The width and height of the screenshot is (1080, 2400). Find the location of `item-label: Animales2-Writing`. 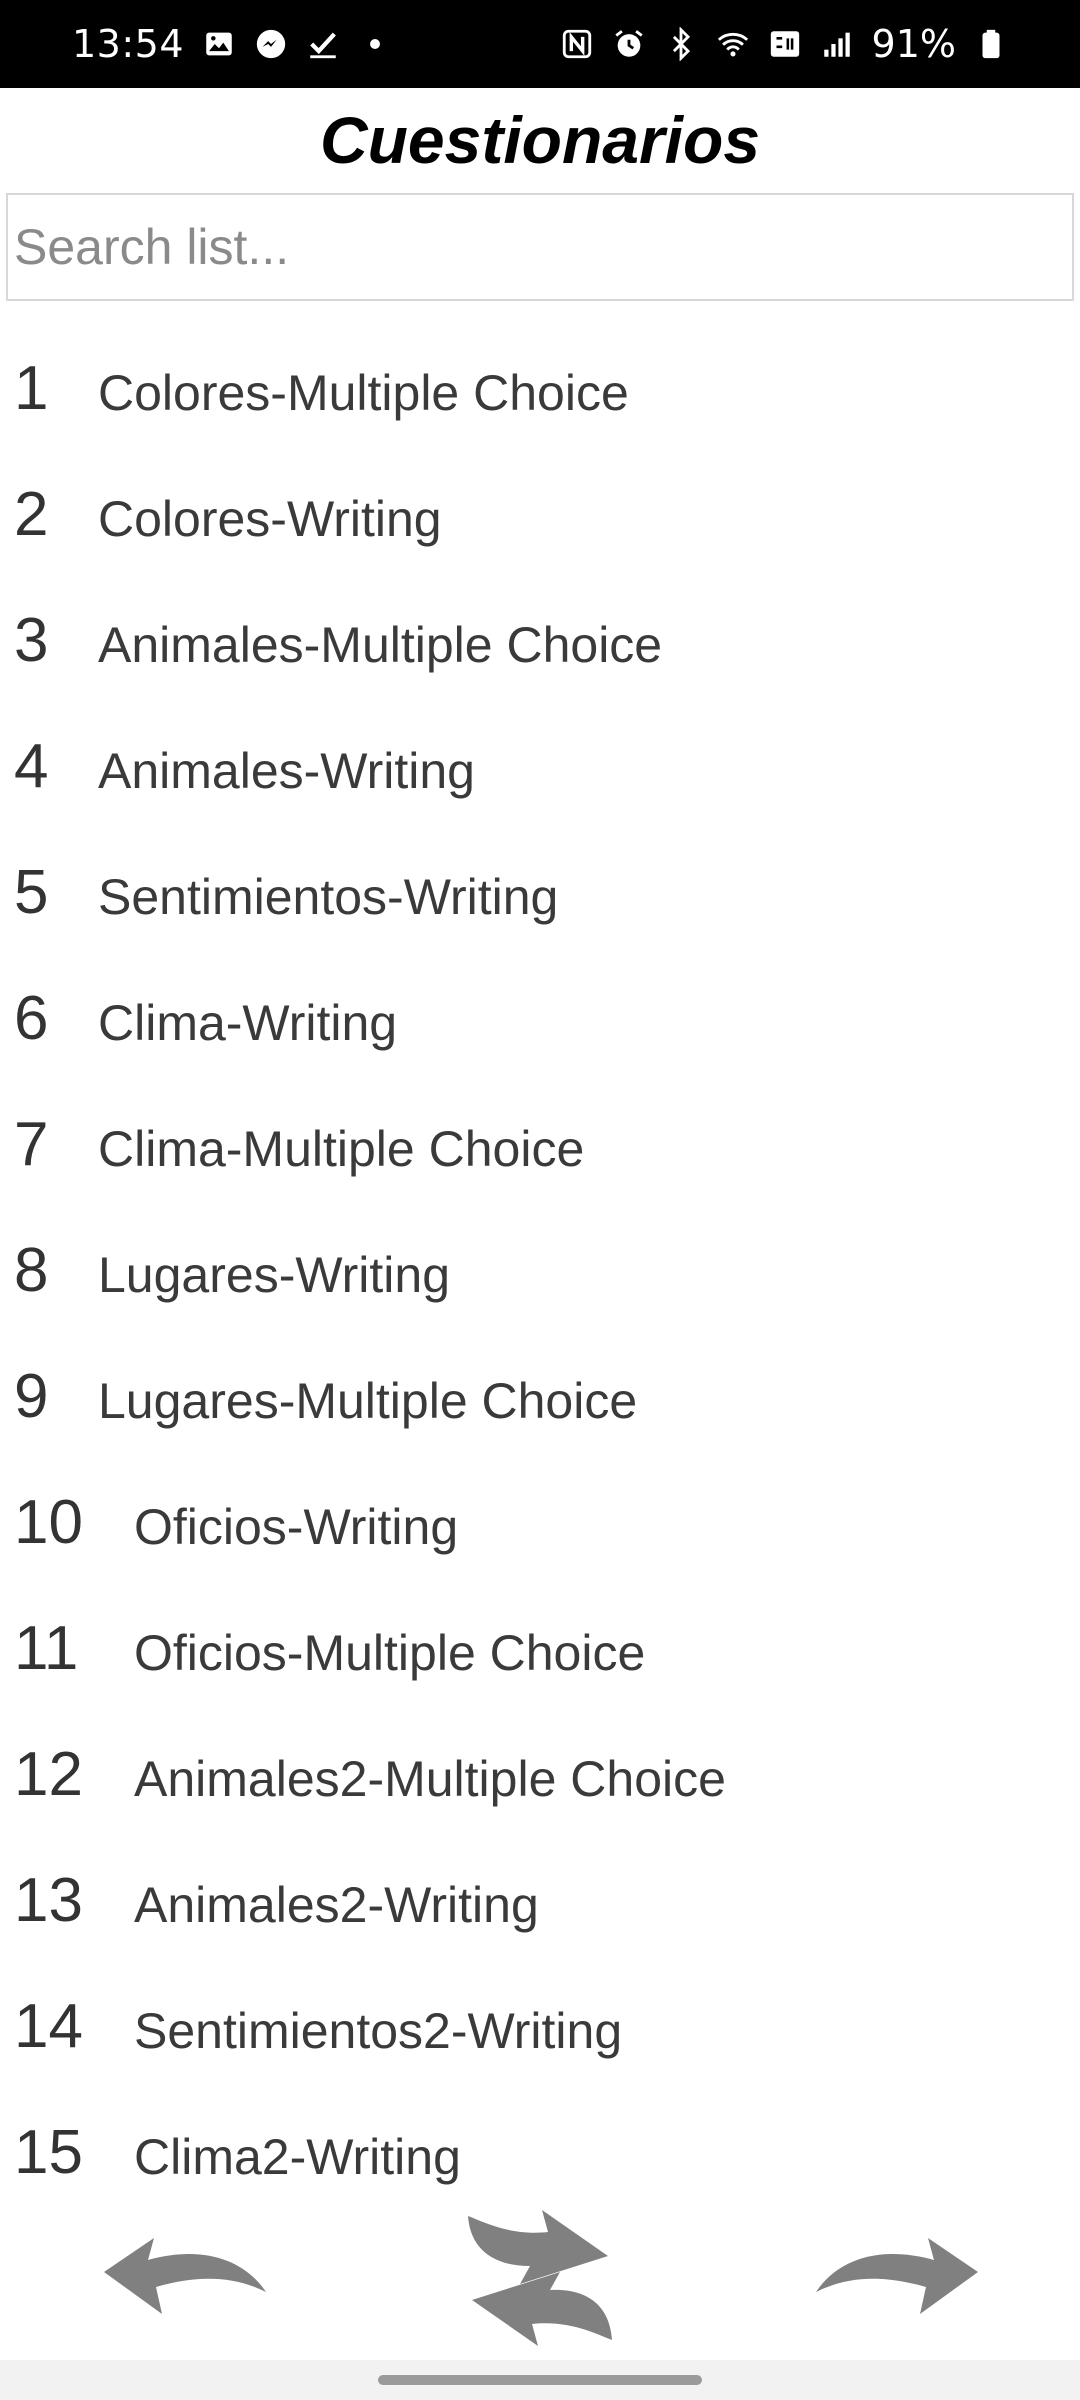

item-label: Animales2-Writing is located at coordinates (336, 1905).